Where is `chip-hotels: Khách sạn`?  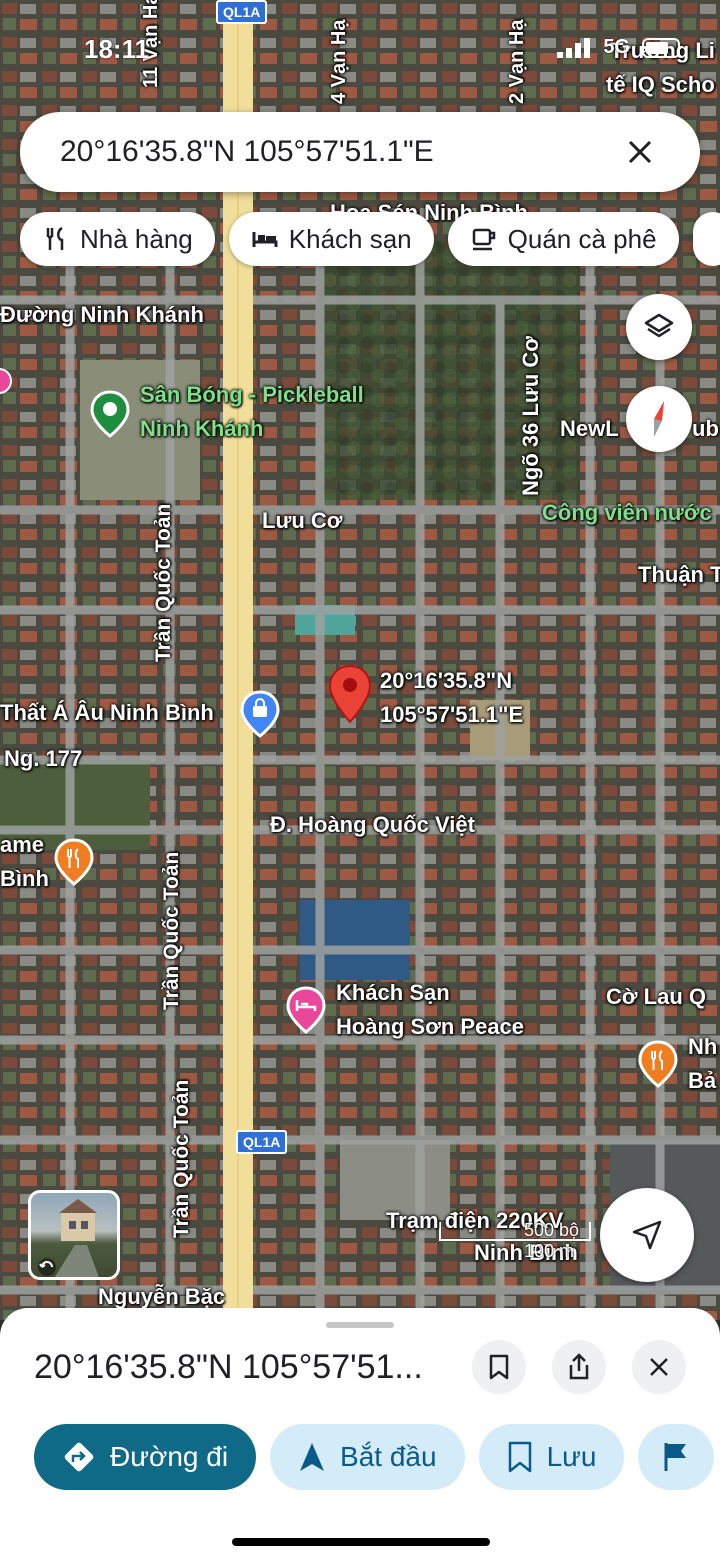 chip-hotels: Khách sạn is located at coordinates (331, 239).